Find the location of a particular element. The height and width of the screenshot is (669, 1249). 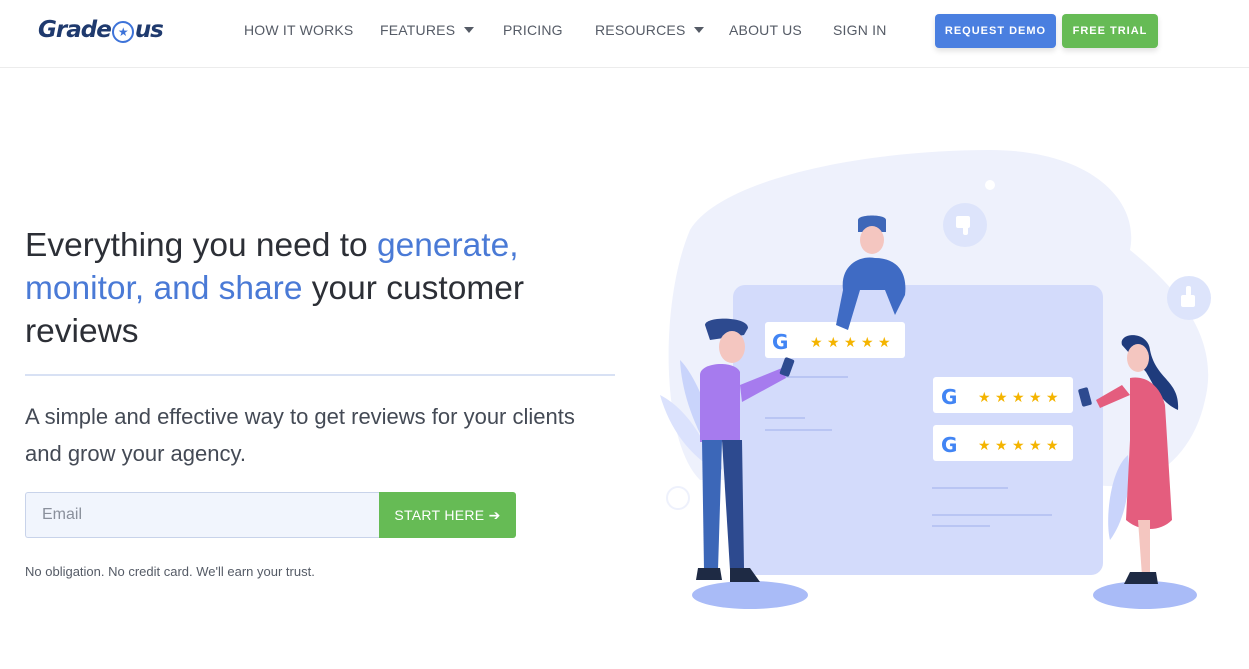

nav-label: PRICING is located at coordinates (533, 30).